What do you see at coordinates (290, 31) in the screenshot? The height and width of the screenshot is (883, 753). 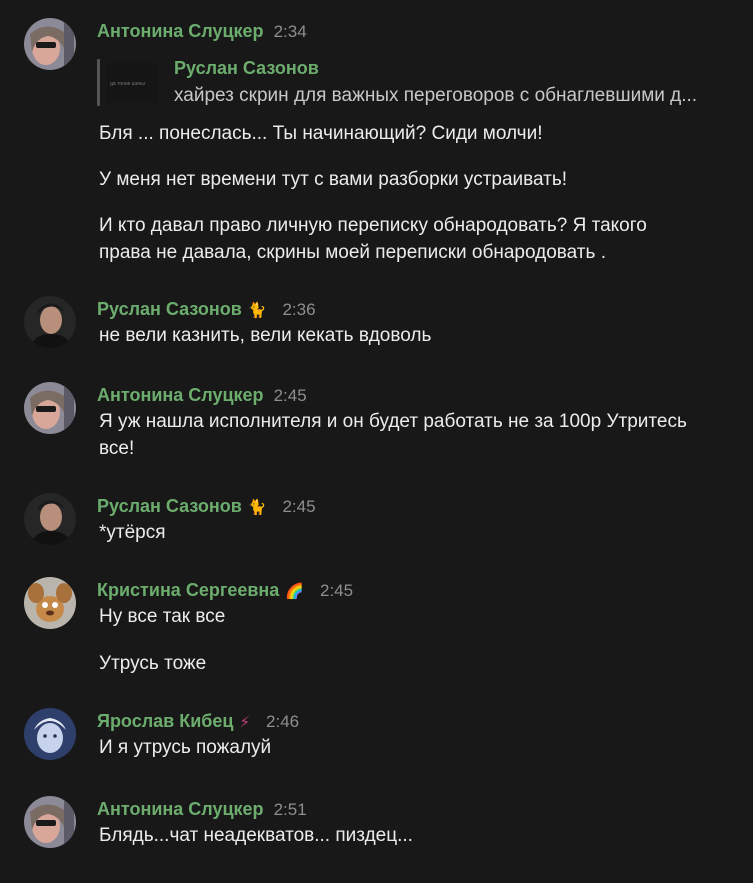 I see `timestamp: 2:34` at bounding box center [290, 31].